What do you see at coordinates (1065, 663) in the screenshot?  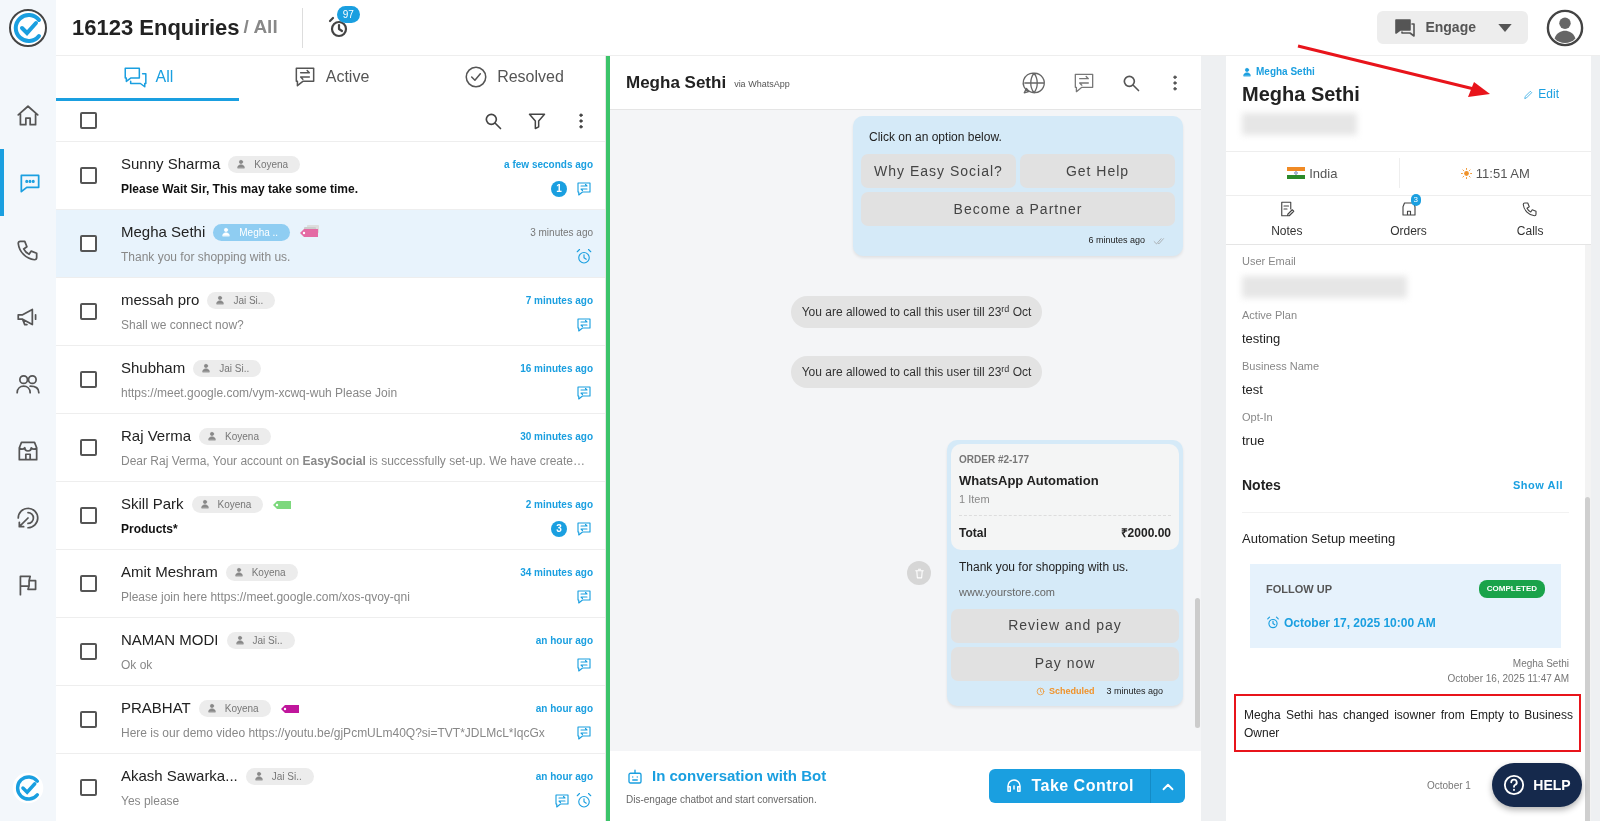 I see `action-button: Pay now` at bounding box center [1065, 663].